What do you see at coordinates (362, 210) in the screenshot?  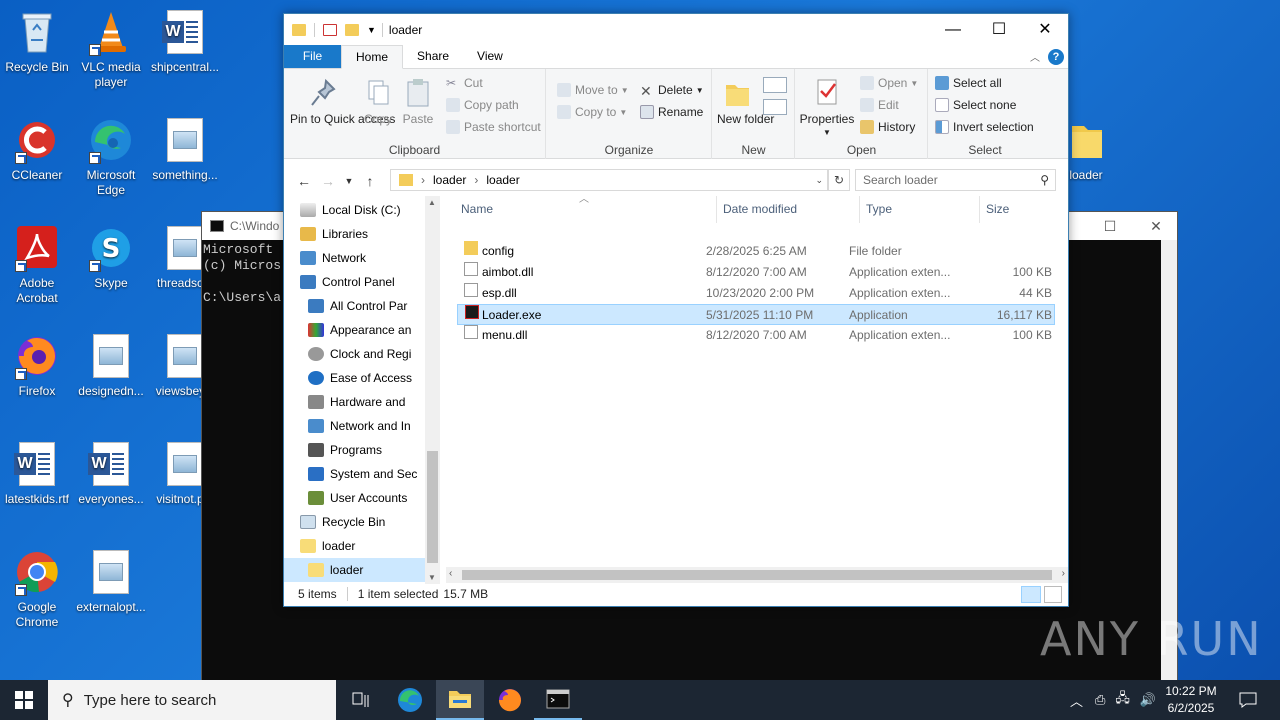 I see `nav-item-local-disk: Local Disk (C:)` at bounding box center [362, 210].